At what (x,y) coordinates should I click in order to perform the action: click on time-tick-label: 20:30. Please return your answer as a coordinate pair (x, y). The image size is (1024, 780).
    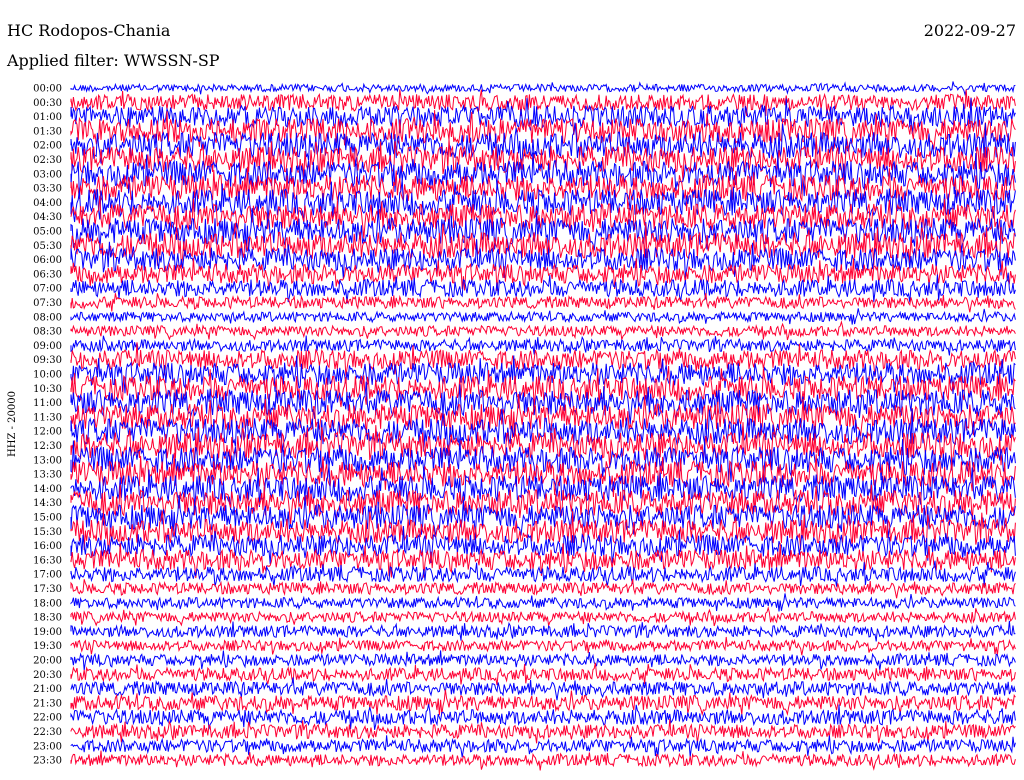
    Looking at the image, I should click on (47, 675).